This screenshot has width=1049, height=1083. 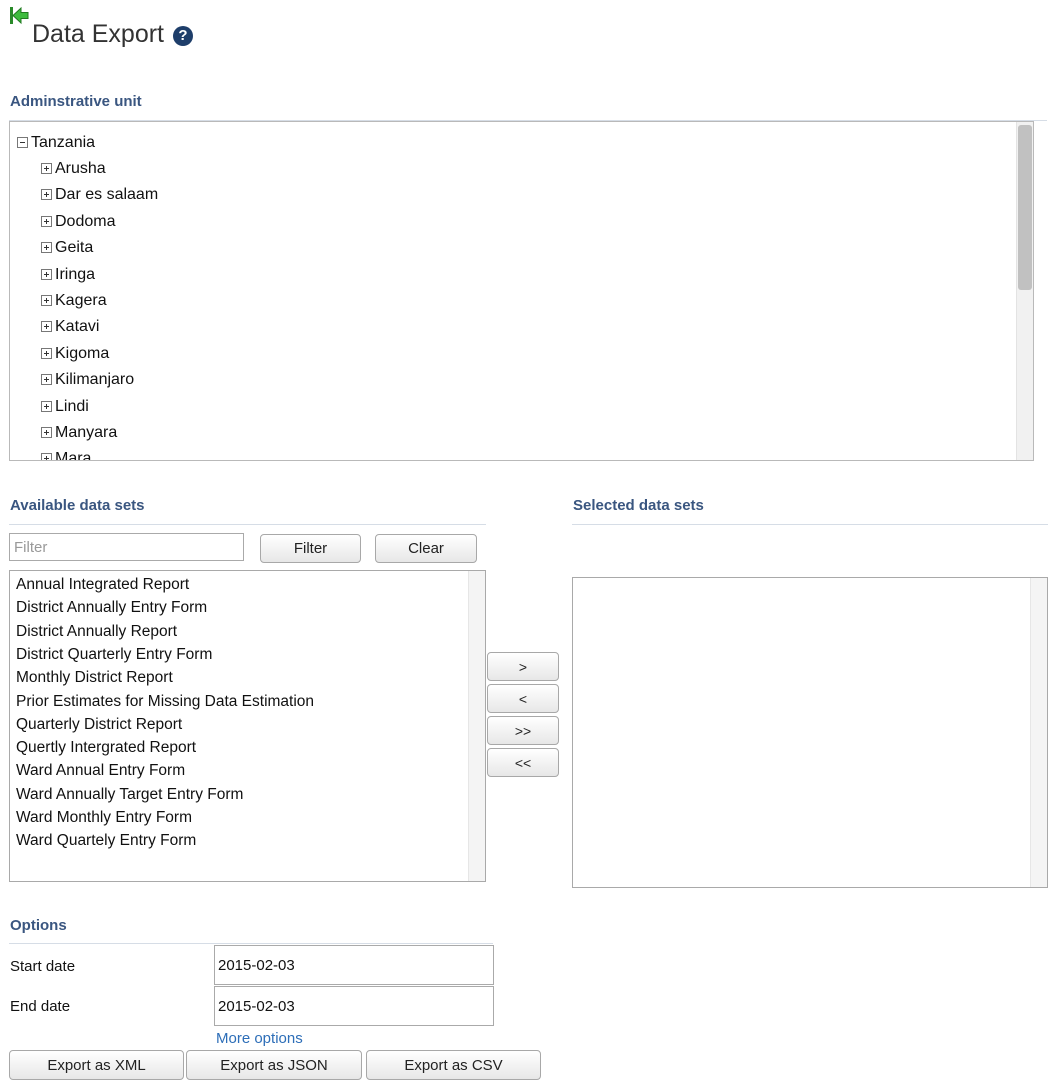 I want to click on tree-node-label: Kilimanjaro, so click(x=95, y=380).